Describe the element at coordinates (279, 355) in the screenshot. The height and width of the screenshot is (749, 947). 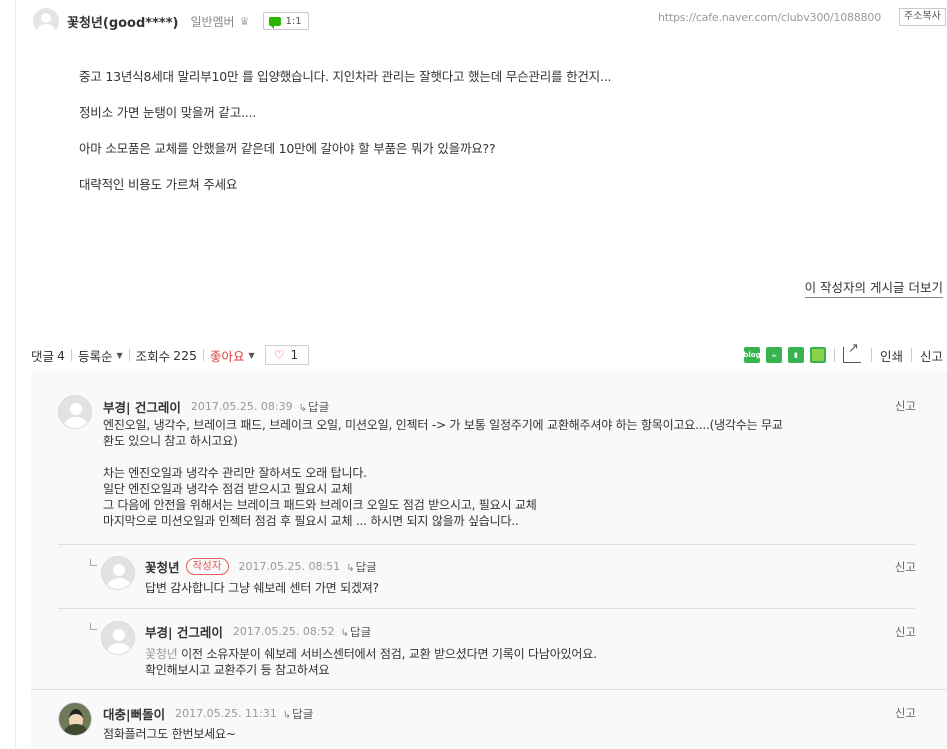
I see `heart-icon: ♡` at that location.